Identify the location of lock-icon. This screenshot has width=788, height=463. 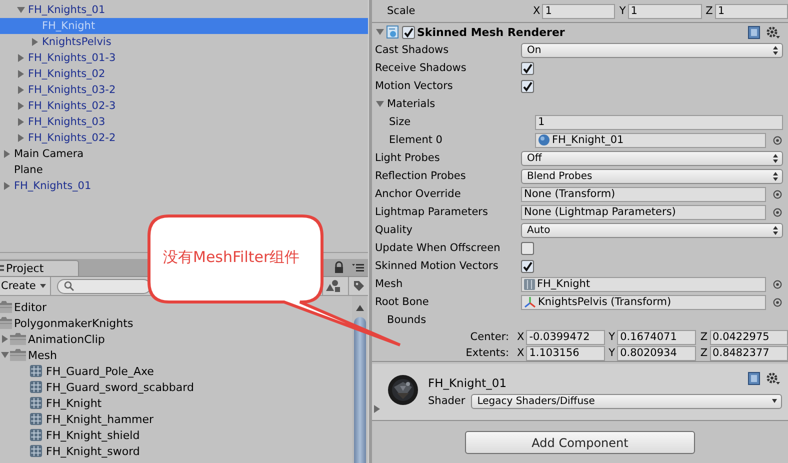
(339, 267).